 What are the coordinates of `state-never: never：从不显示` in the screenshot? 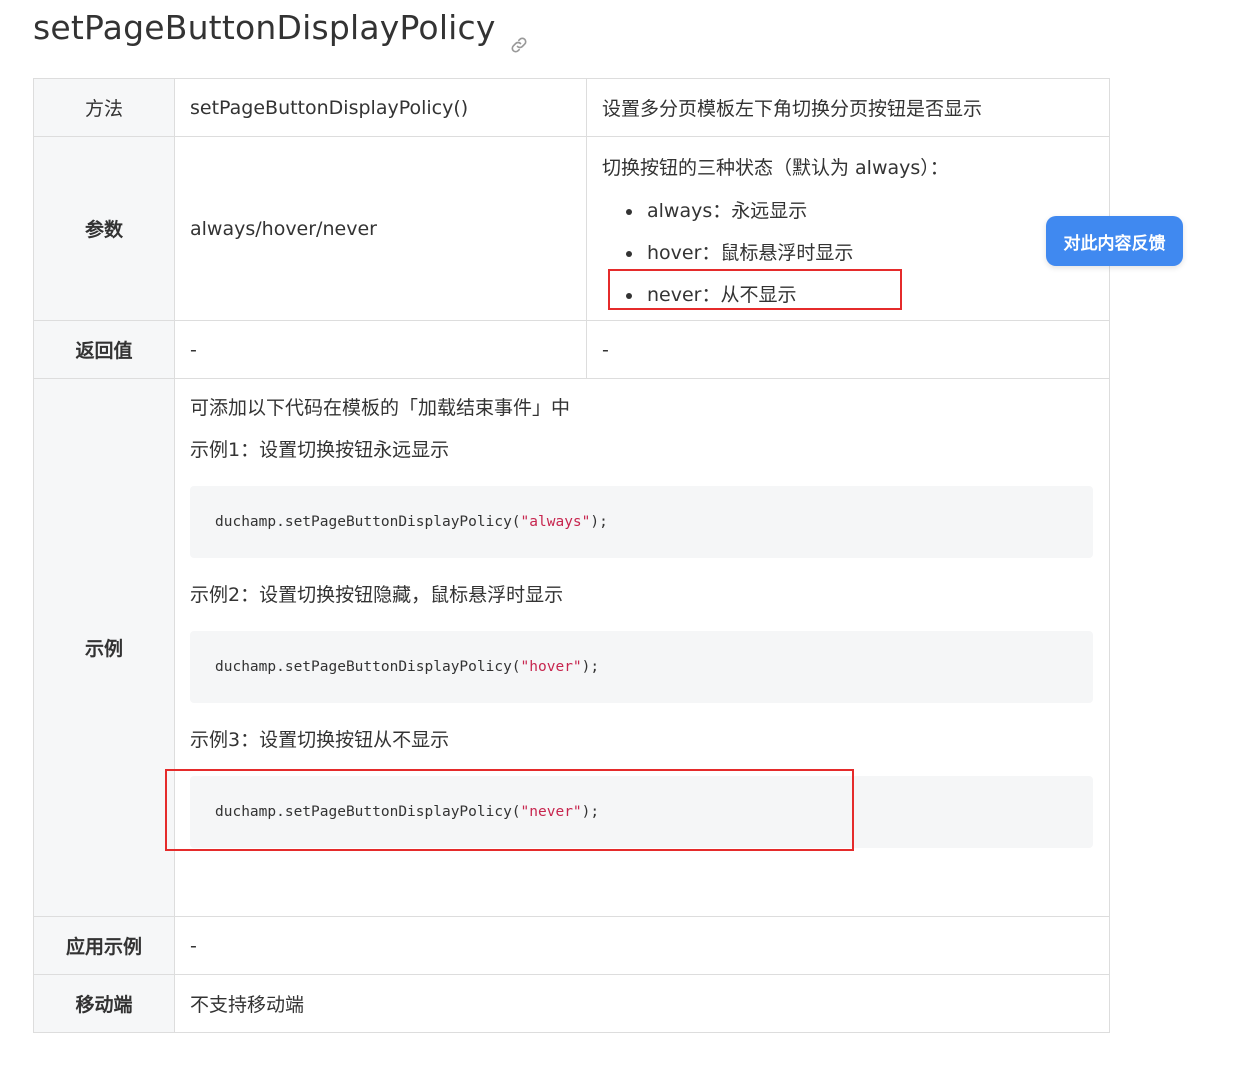 It's located at (859, 295).